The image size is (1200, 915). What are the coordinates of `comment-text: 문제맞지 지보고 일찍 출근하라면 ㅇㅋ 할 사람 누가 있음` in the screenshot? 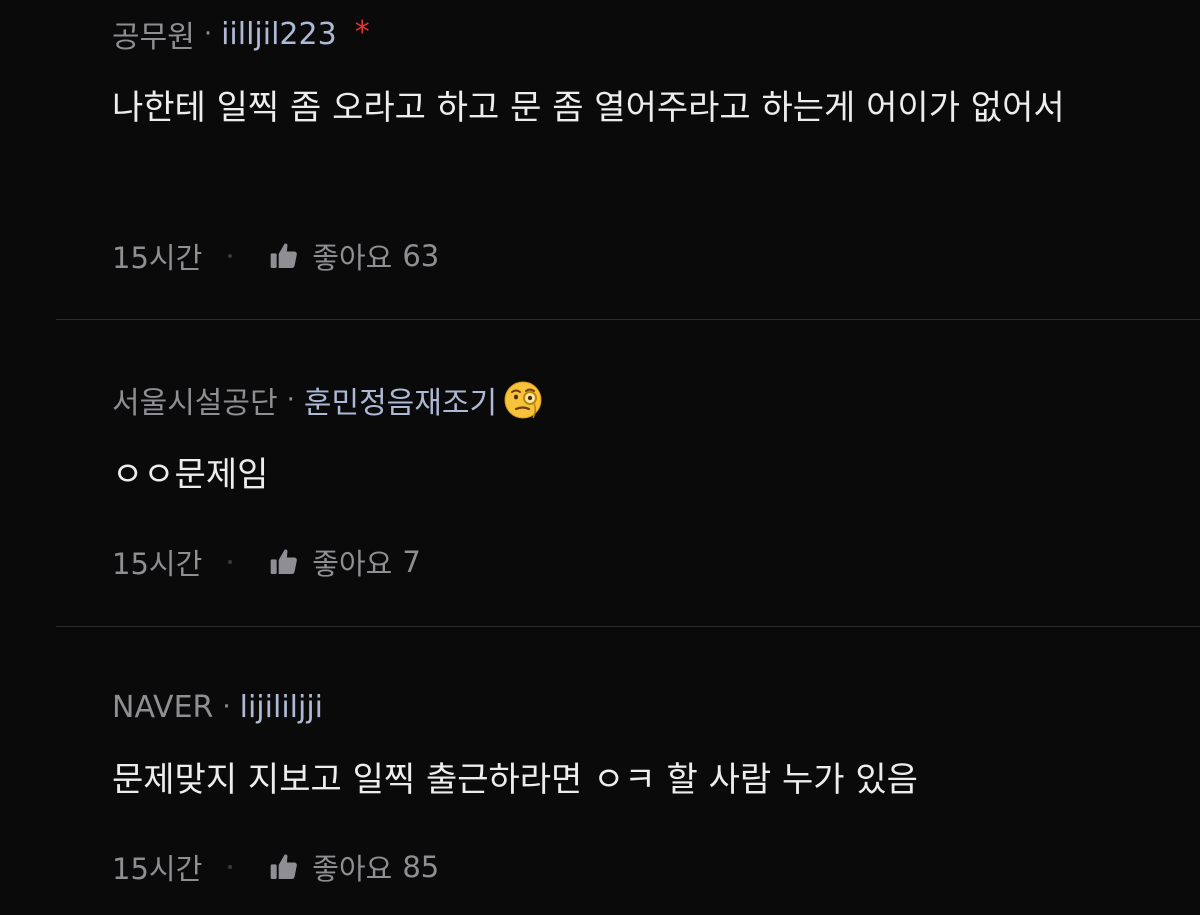 It's located at (515, 780).